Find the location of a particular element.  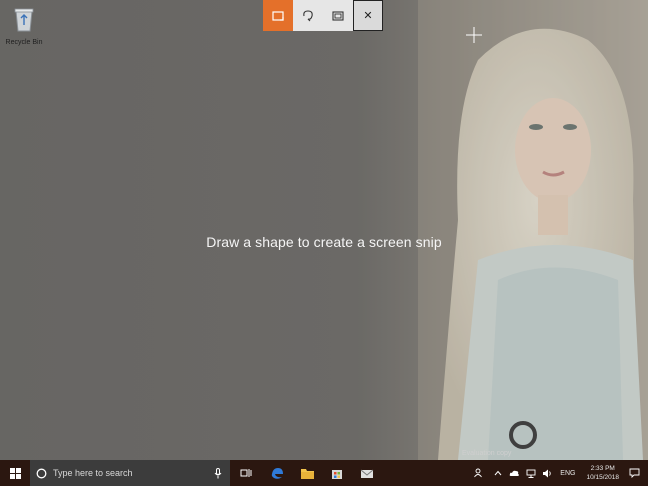

clock: 2:33 PM 10/15/2018 is located at coordinates (602, 473).